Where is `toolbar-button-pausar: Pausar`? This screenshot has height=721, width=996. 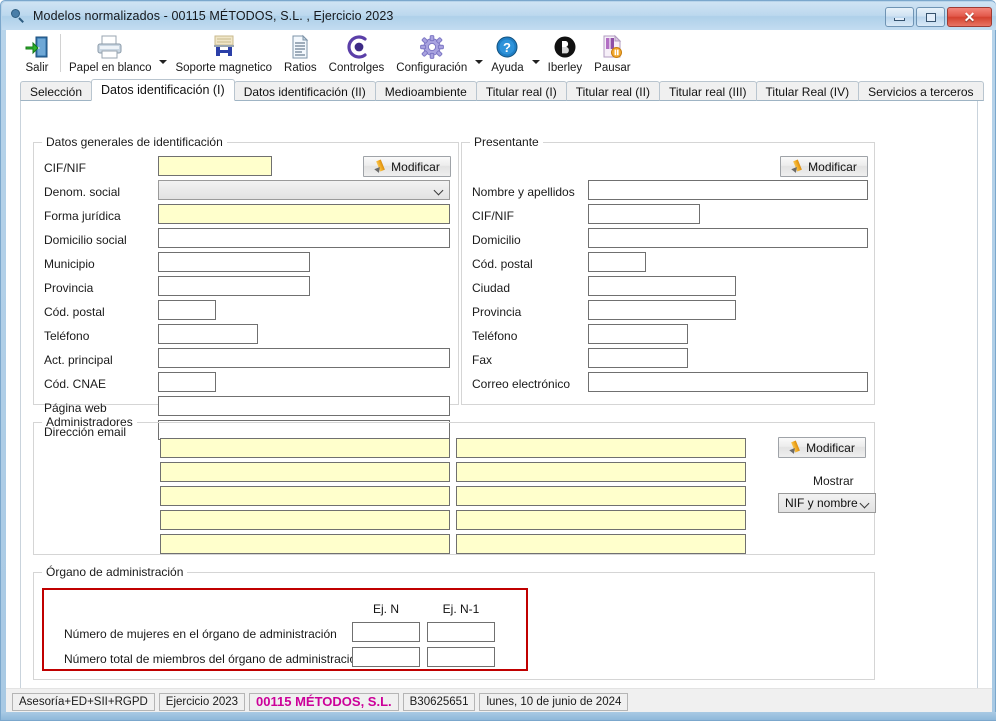 toolbar-button-pausar: Pausar is located at coordinates (612, 52).